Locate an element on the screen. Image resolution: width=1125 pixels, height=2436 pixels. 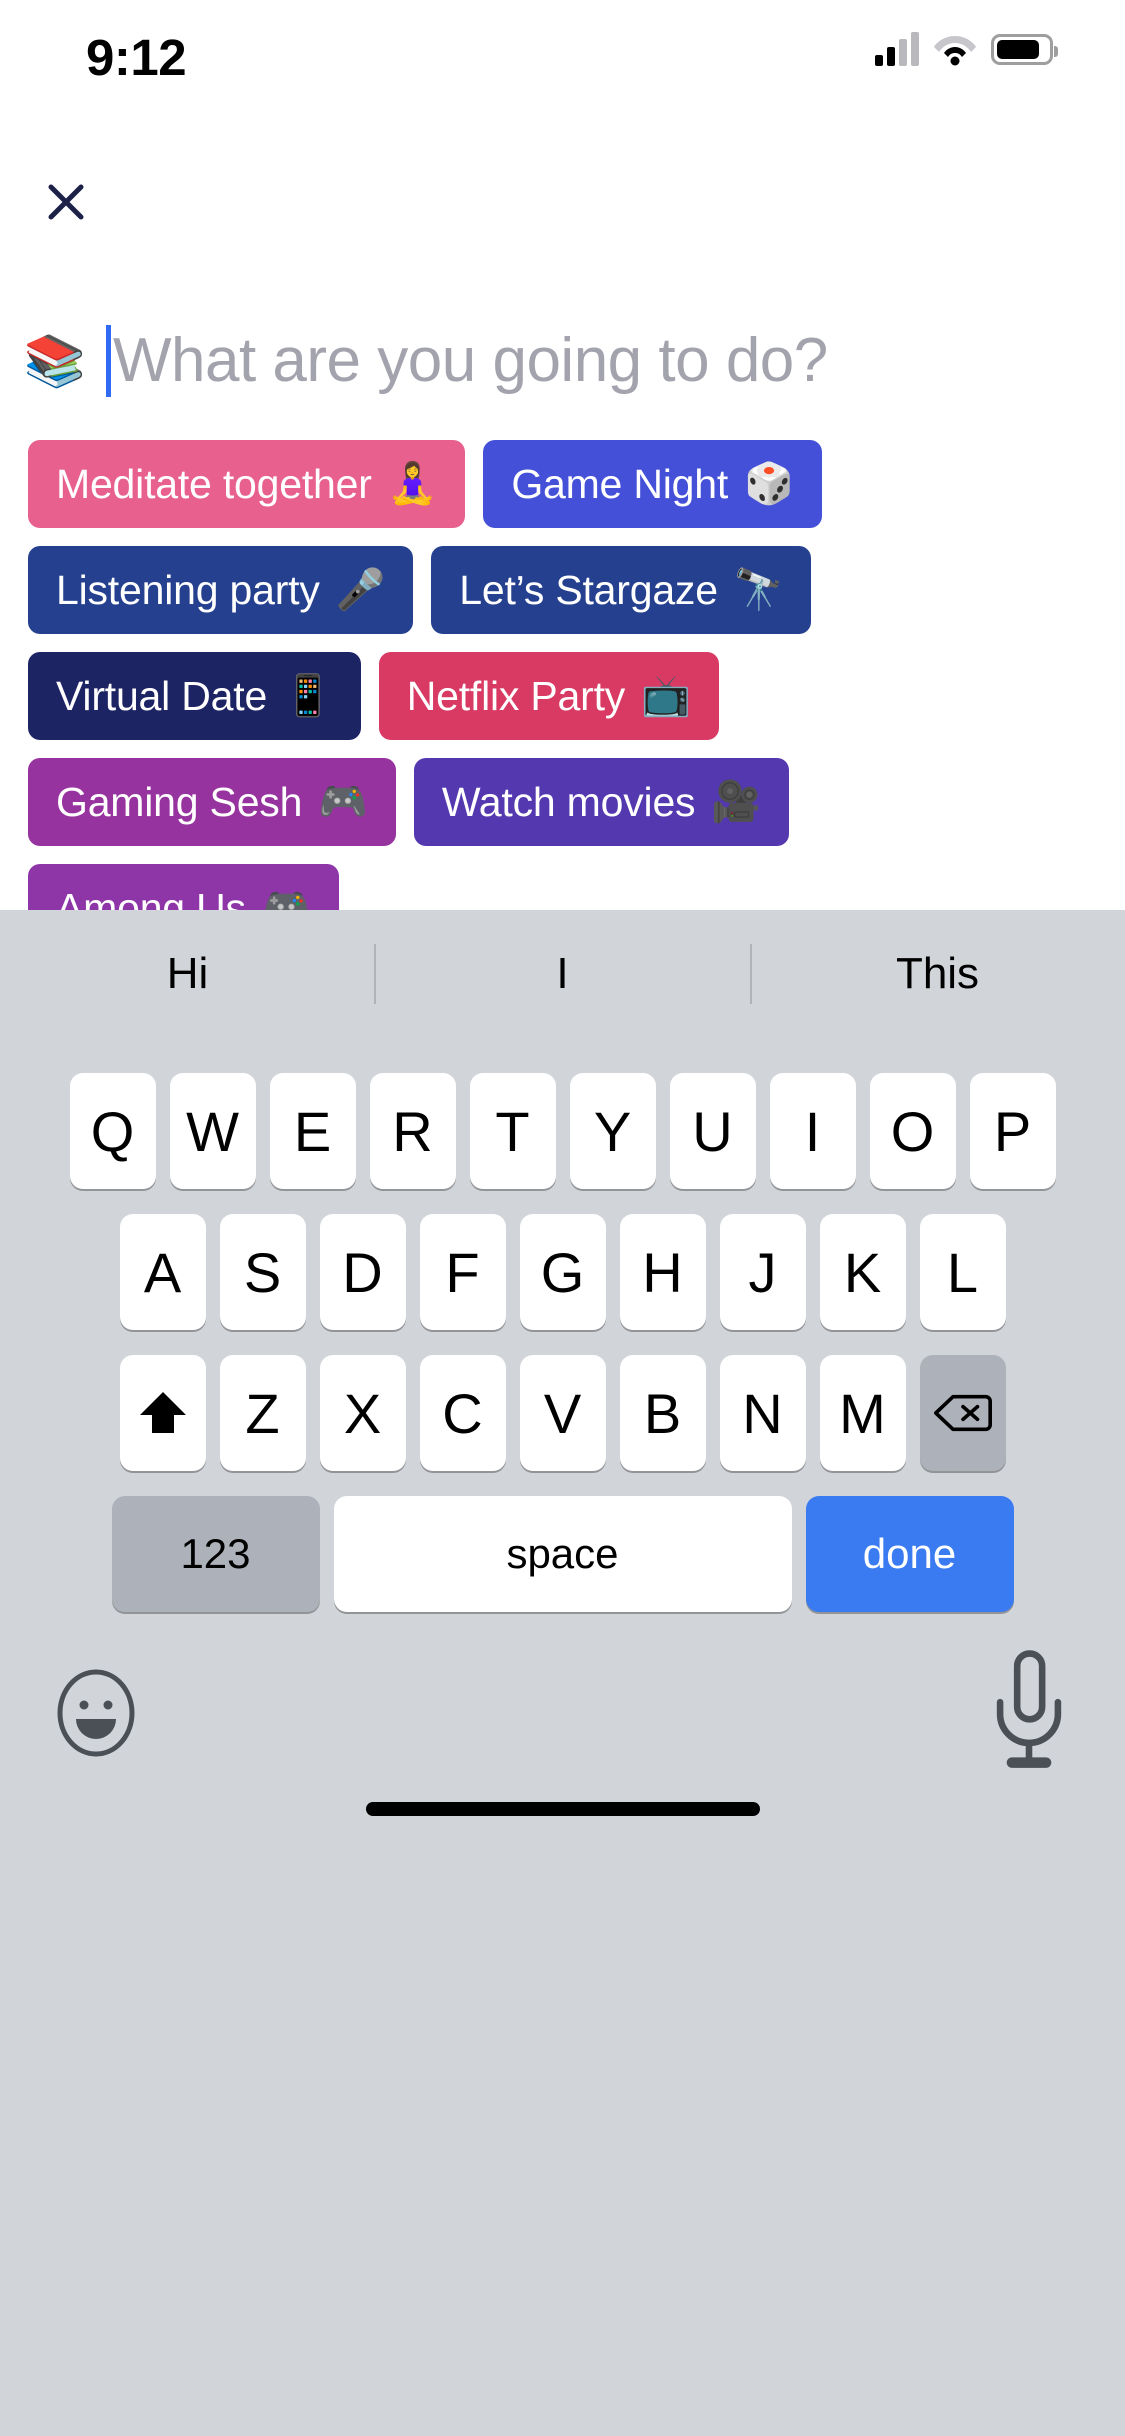
backspace-delete-icon is located at coordinates (962, 1413).